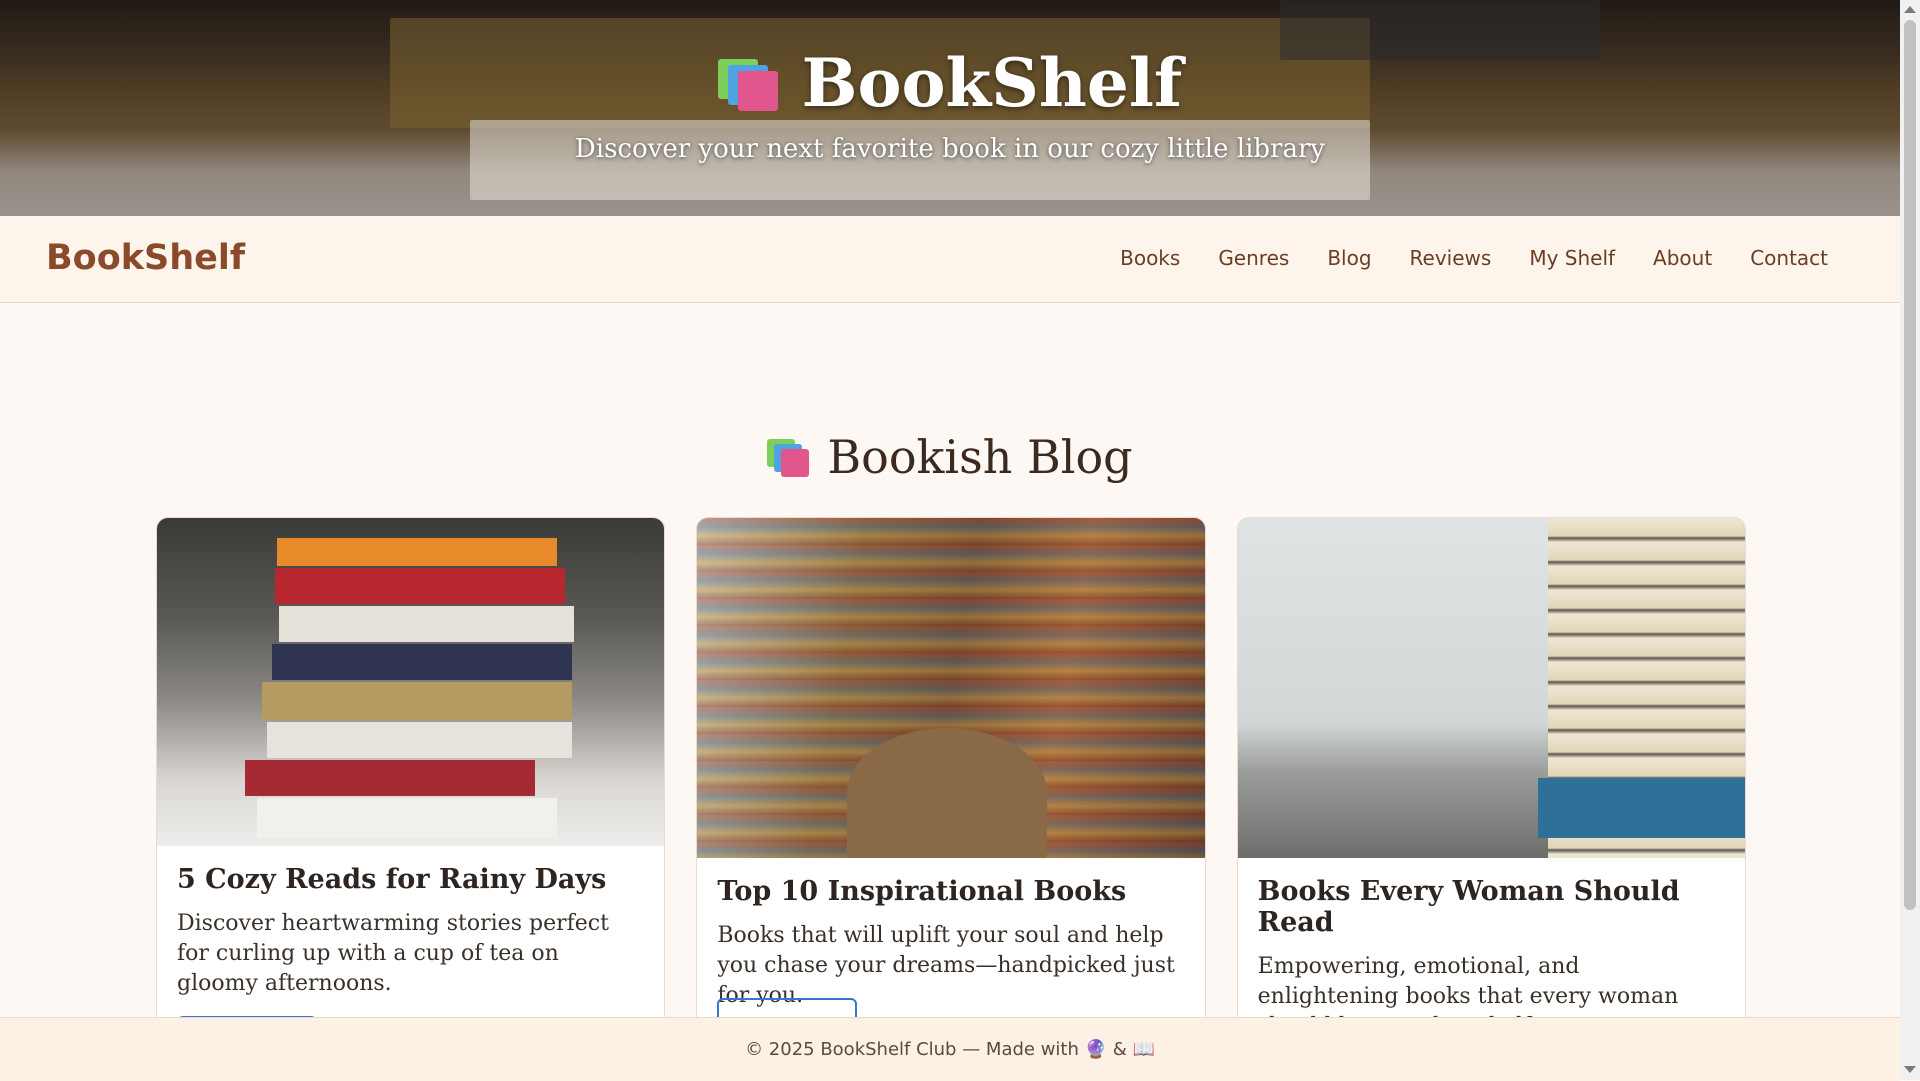 This screenshot has width=1920, height=1081. Describe the element at coordinates (1491, 688) in the screenshot. I see `old-books-image` at that location.